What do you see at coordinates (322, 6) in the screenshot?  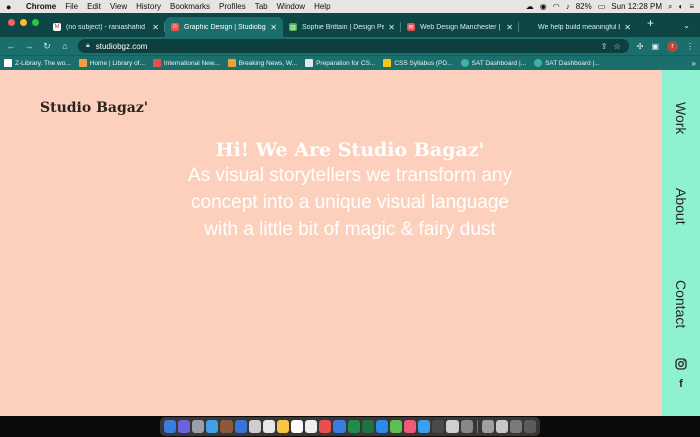 I see `menu-help: Help` at bounding box center [322, 6].